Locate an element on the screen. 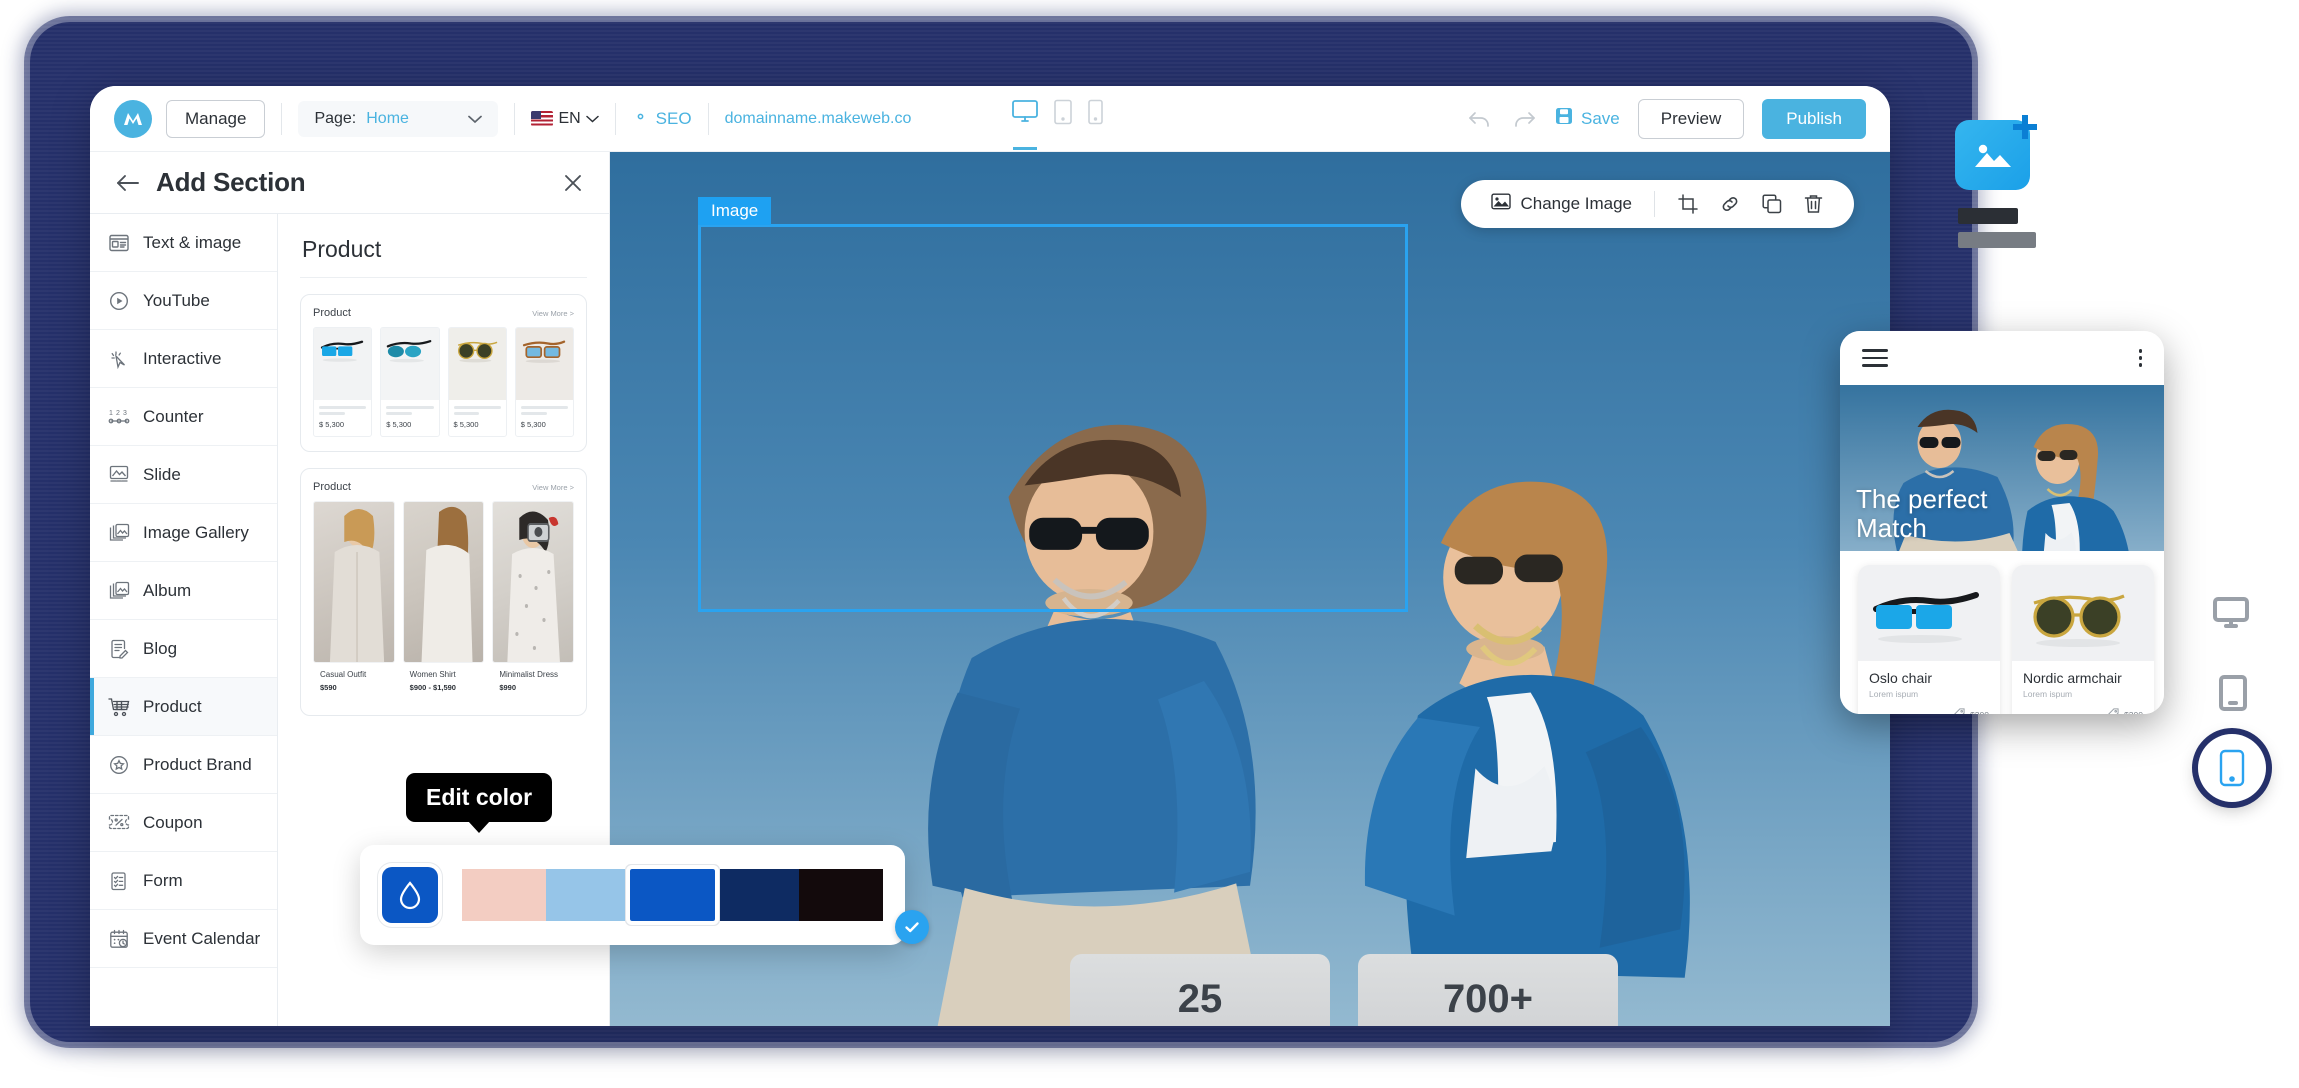  mobile-product-carousel: Oslo chair Lorem ispum $300 is located at coordinates (2002, 632).